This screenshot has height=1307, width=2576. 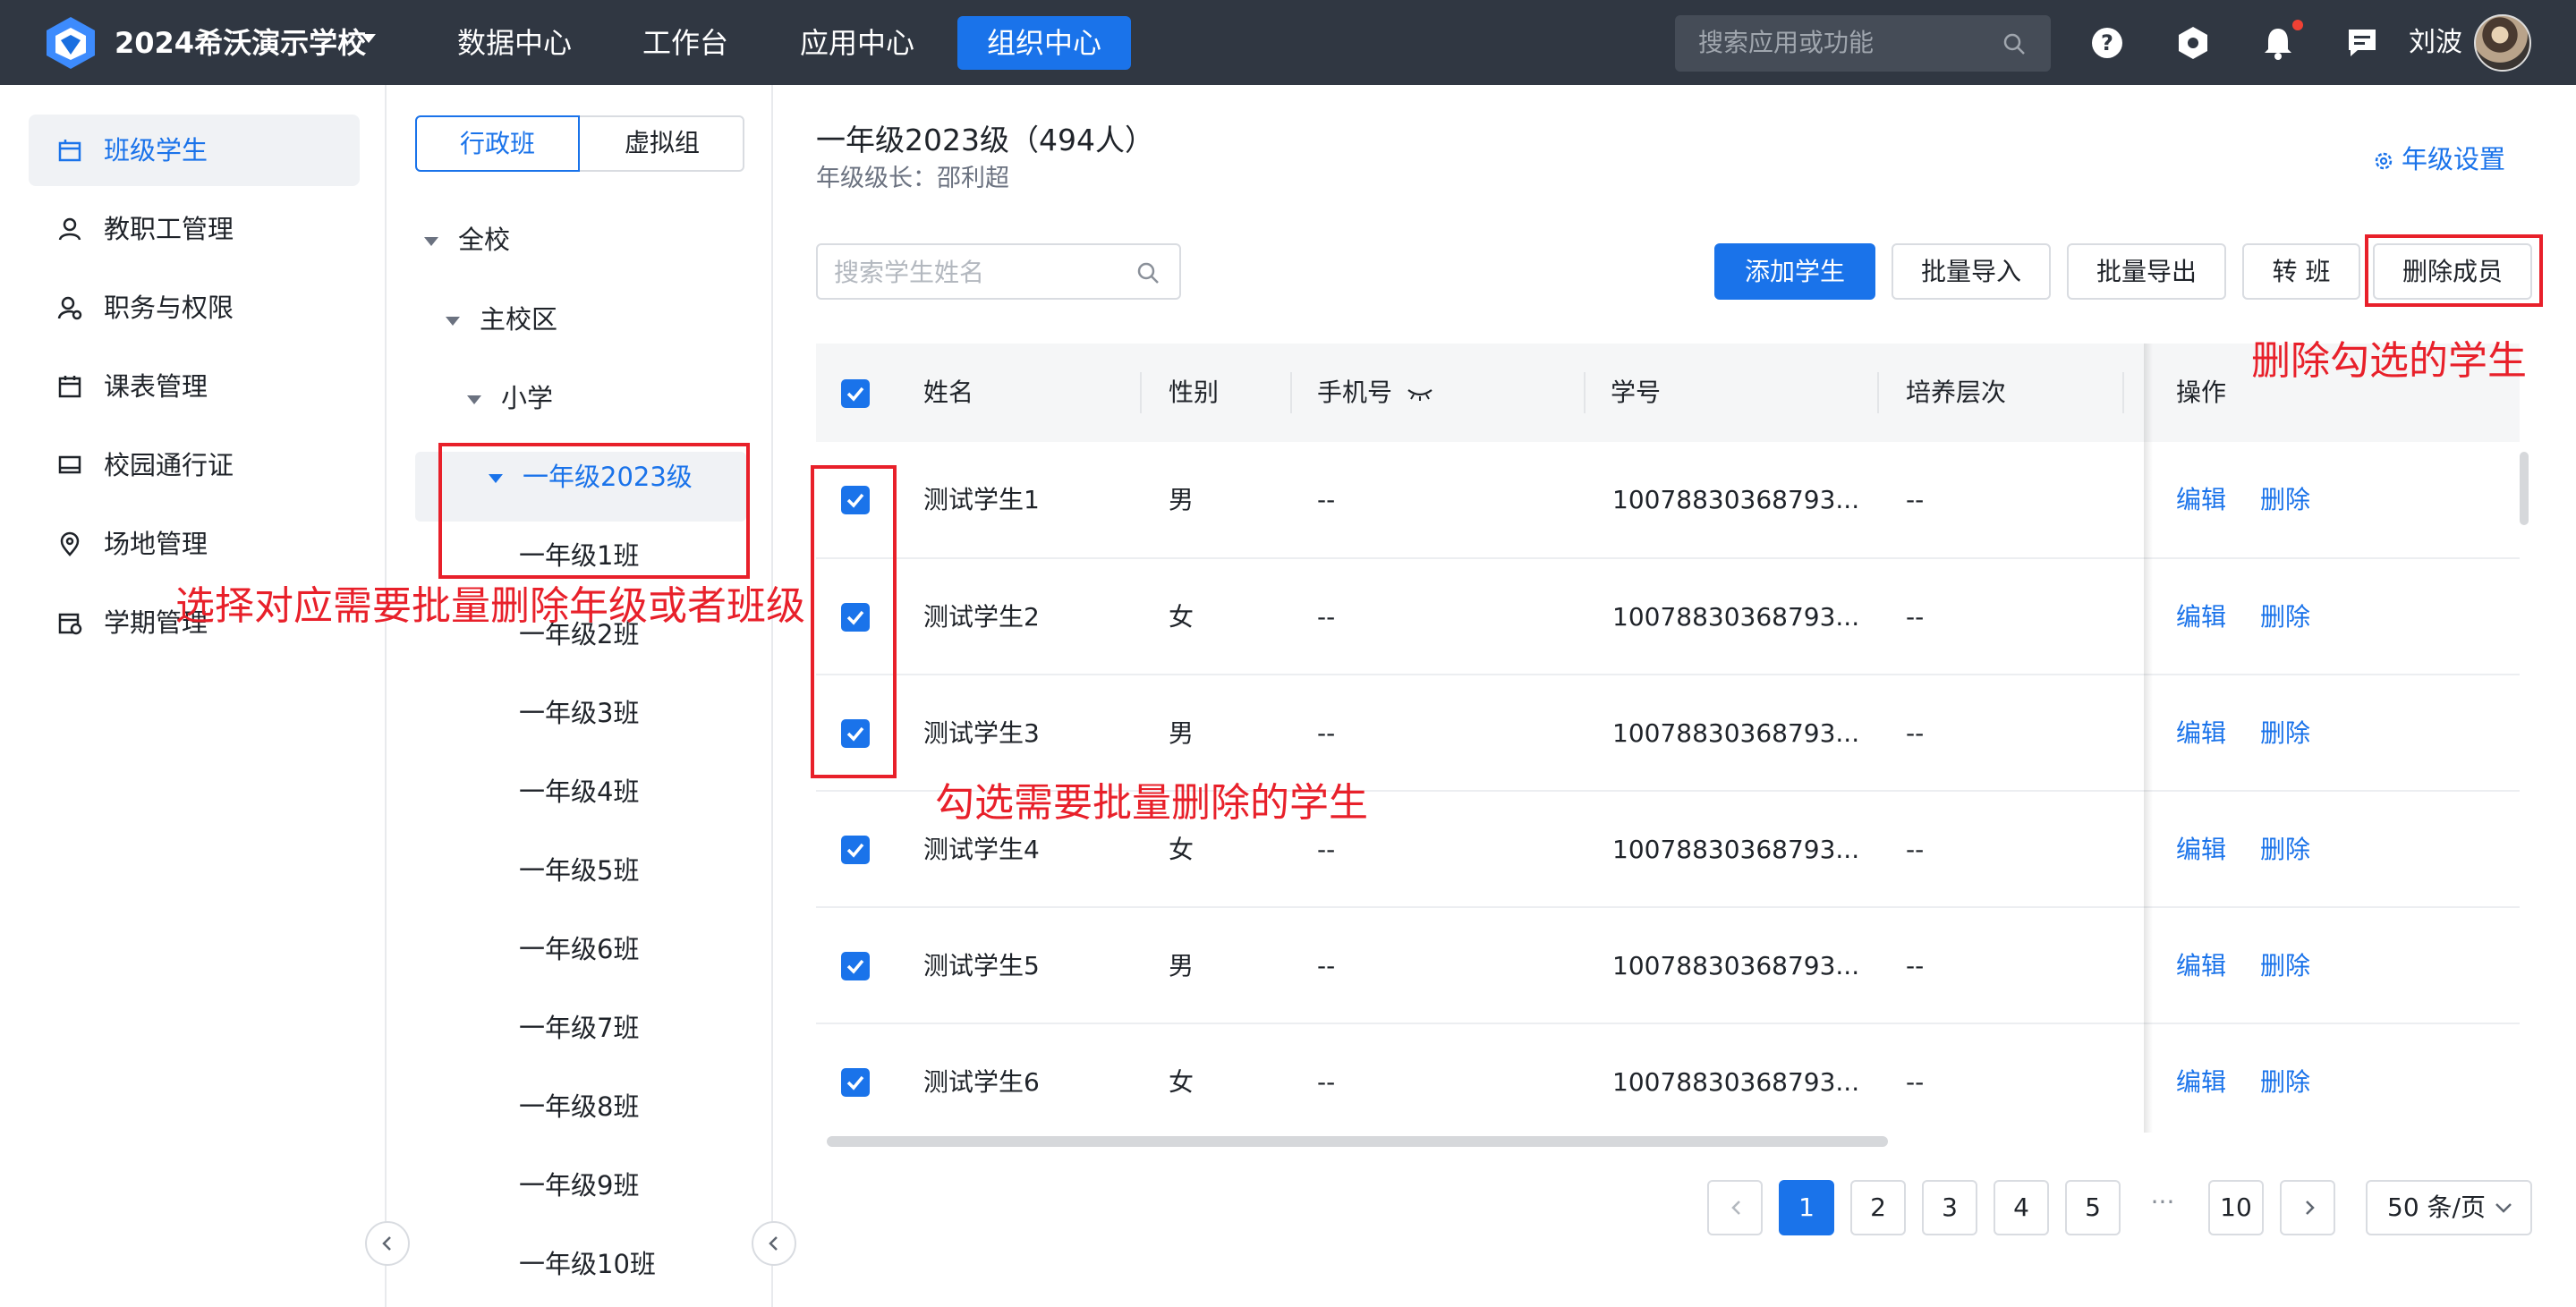 I want to click on prev-page-button, so click(x=1735, y=1207).